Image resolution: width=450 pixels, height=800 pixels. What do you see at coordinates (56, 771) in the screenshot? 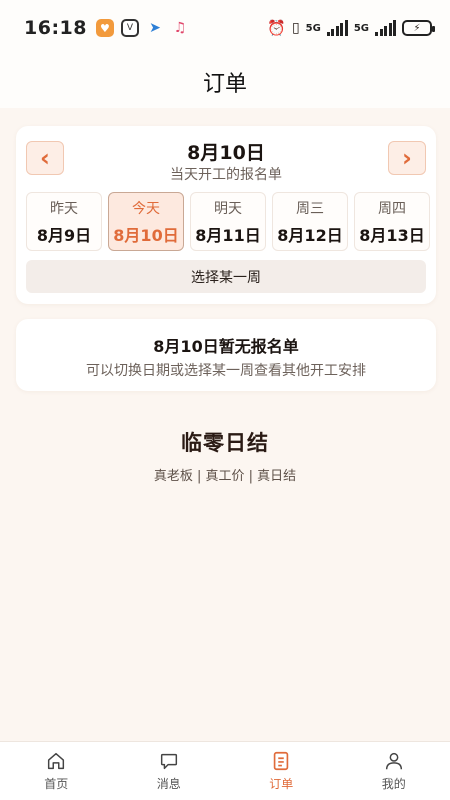
I see `nav-item-home: 首页` at bounding box center [56, 771].